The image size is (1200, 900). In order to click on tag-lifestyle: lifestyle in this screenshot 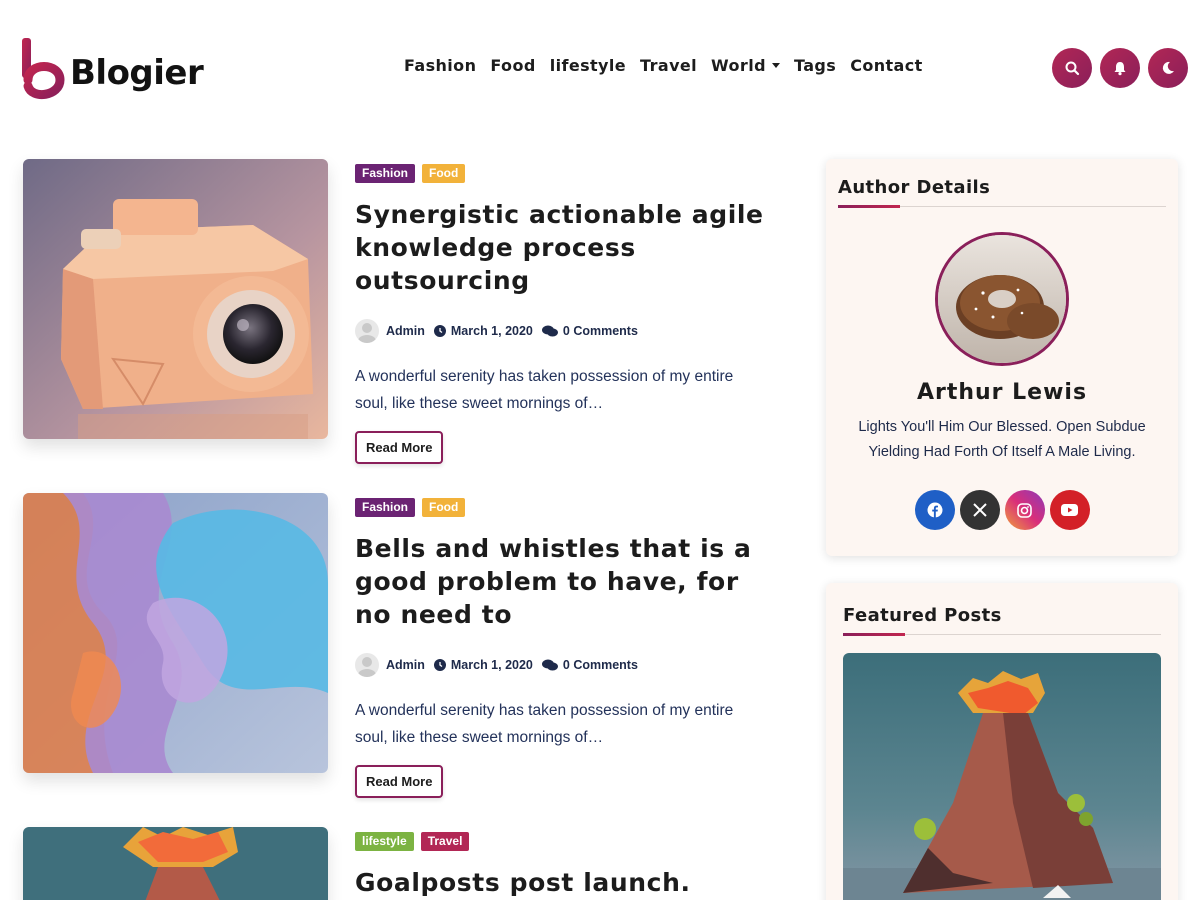, I will do `click(384, 841)`.